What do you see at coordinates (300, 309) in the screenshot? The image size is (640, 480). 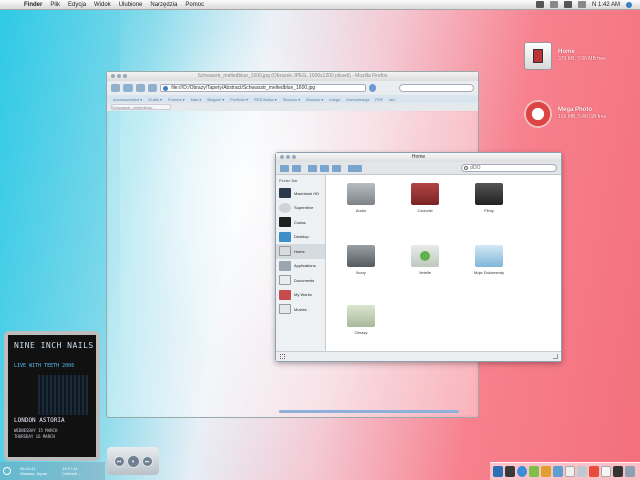 I see `sidebar-item-movies: Movies` at bounding box center [300, 309].